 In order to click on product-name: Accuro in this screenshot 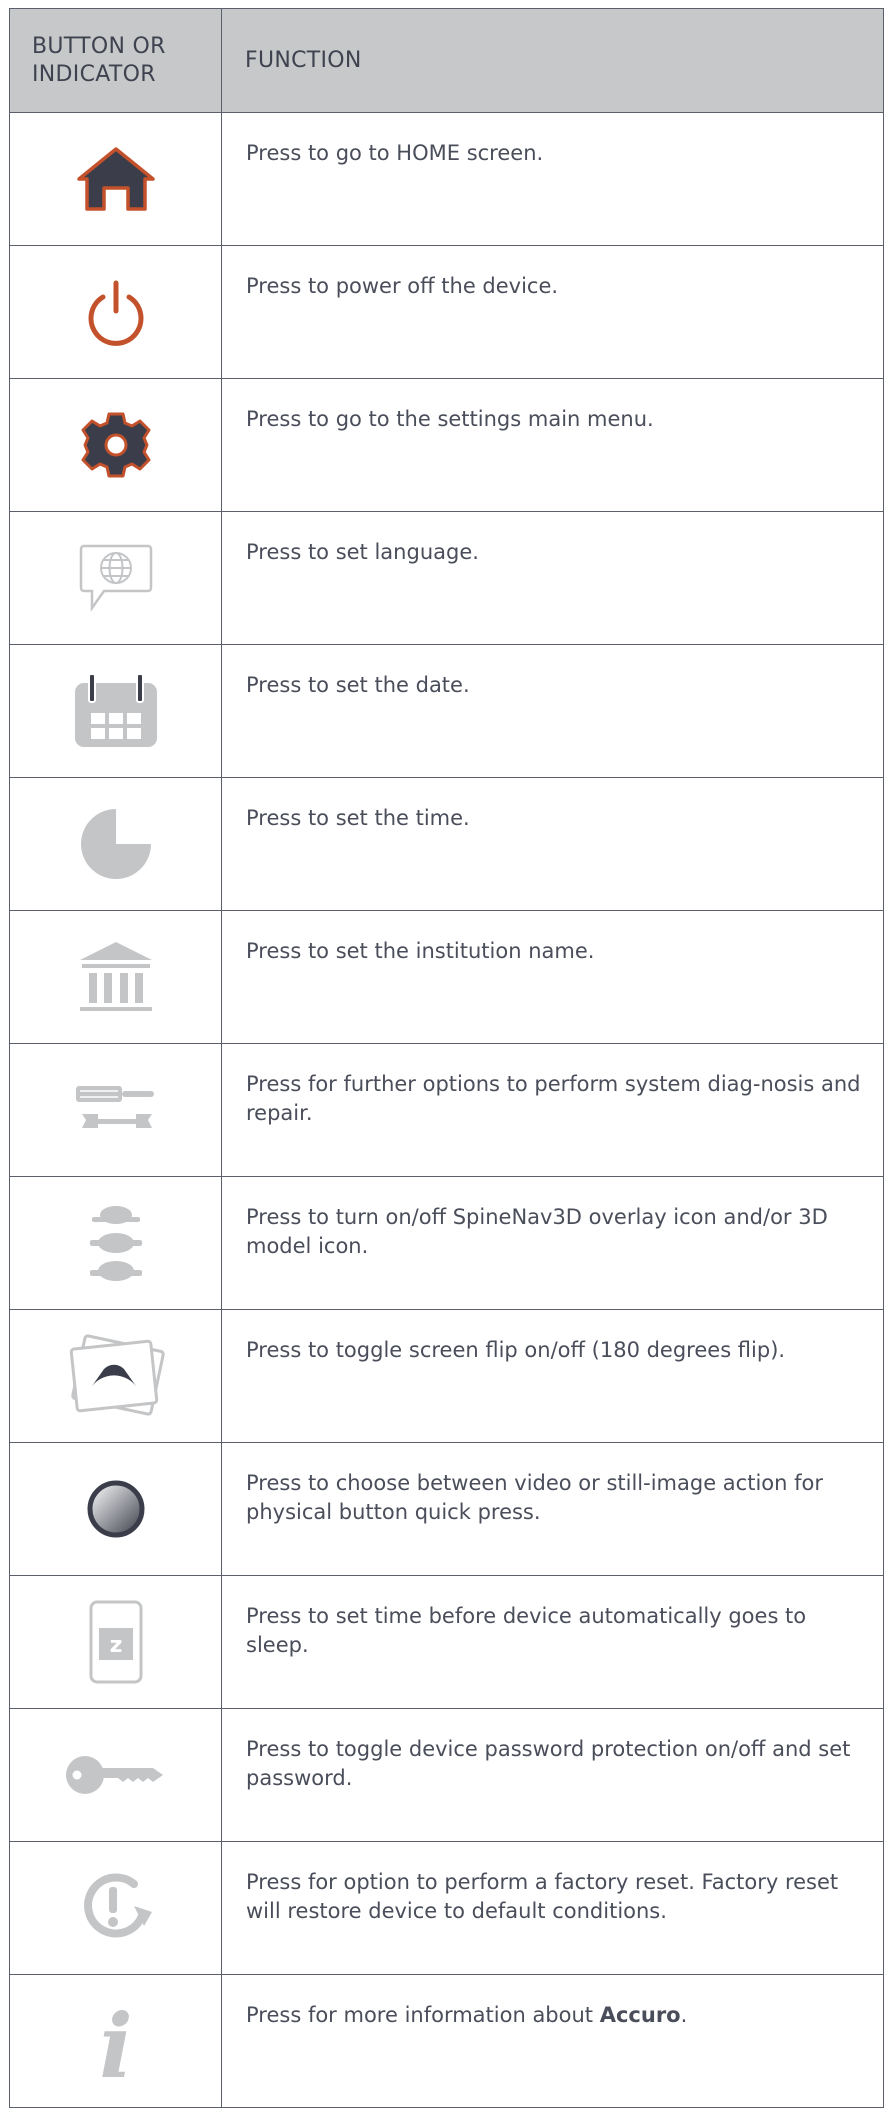, I will do `click(640, 2015)`.